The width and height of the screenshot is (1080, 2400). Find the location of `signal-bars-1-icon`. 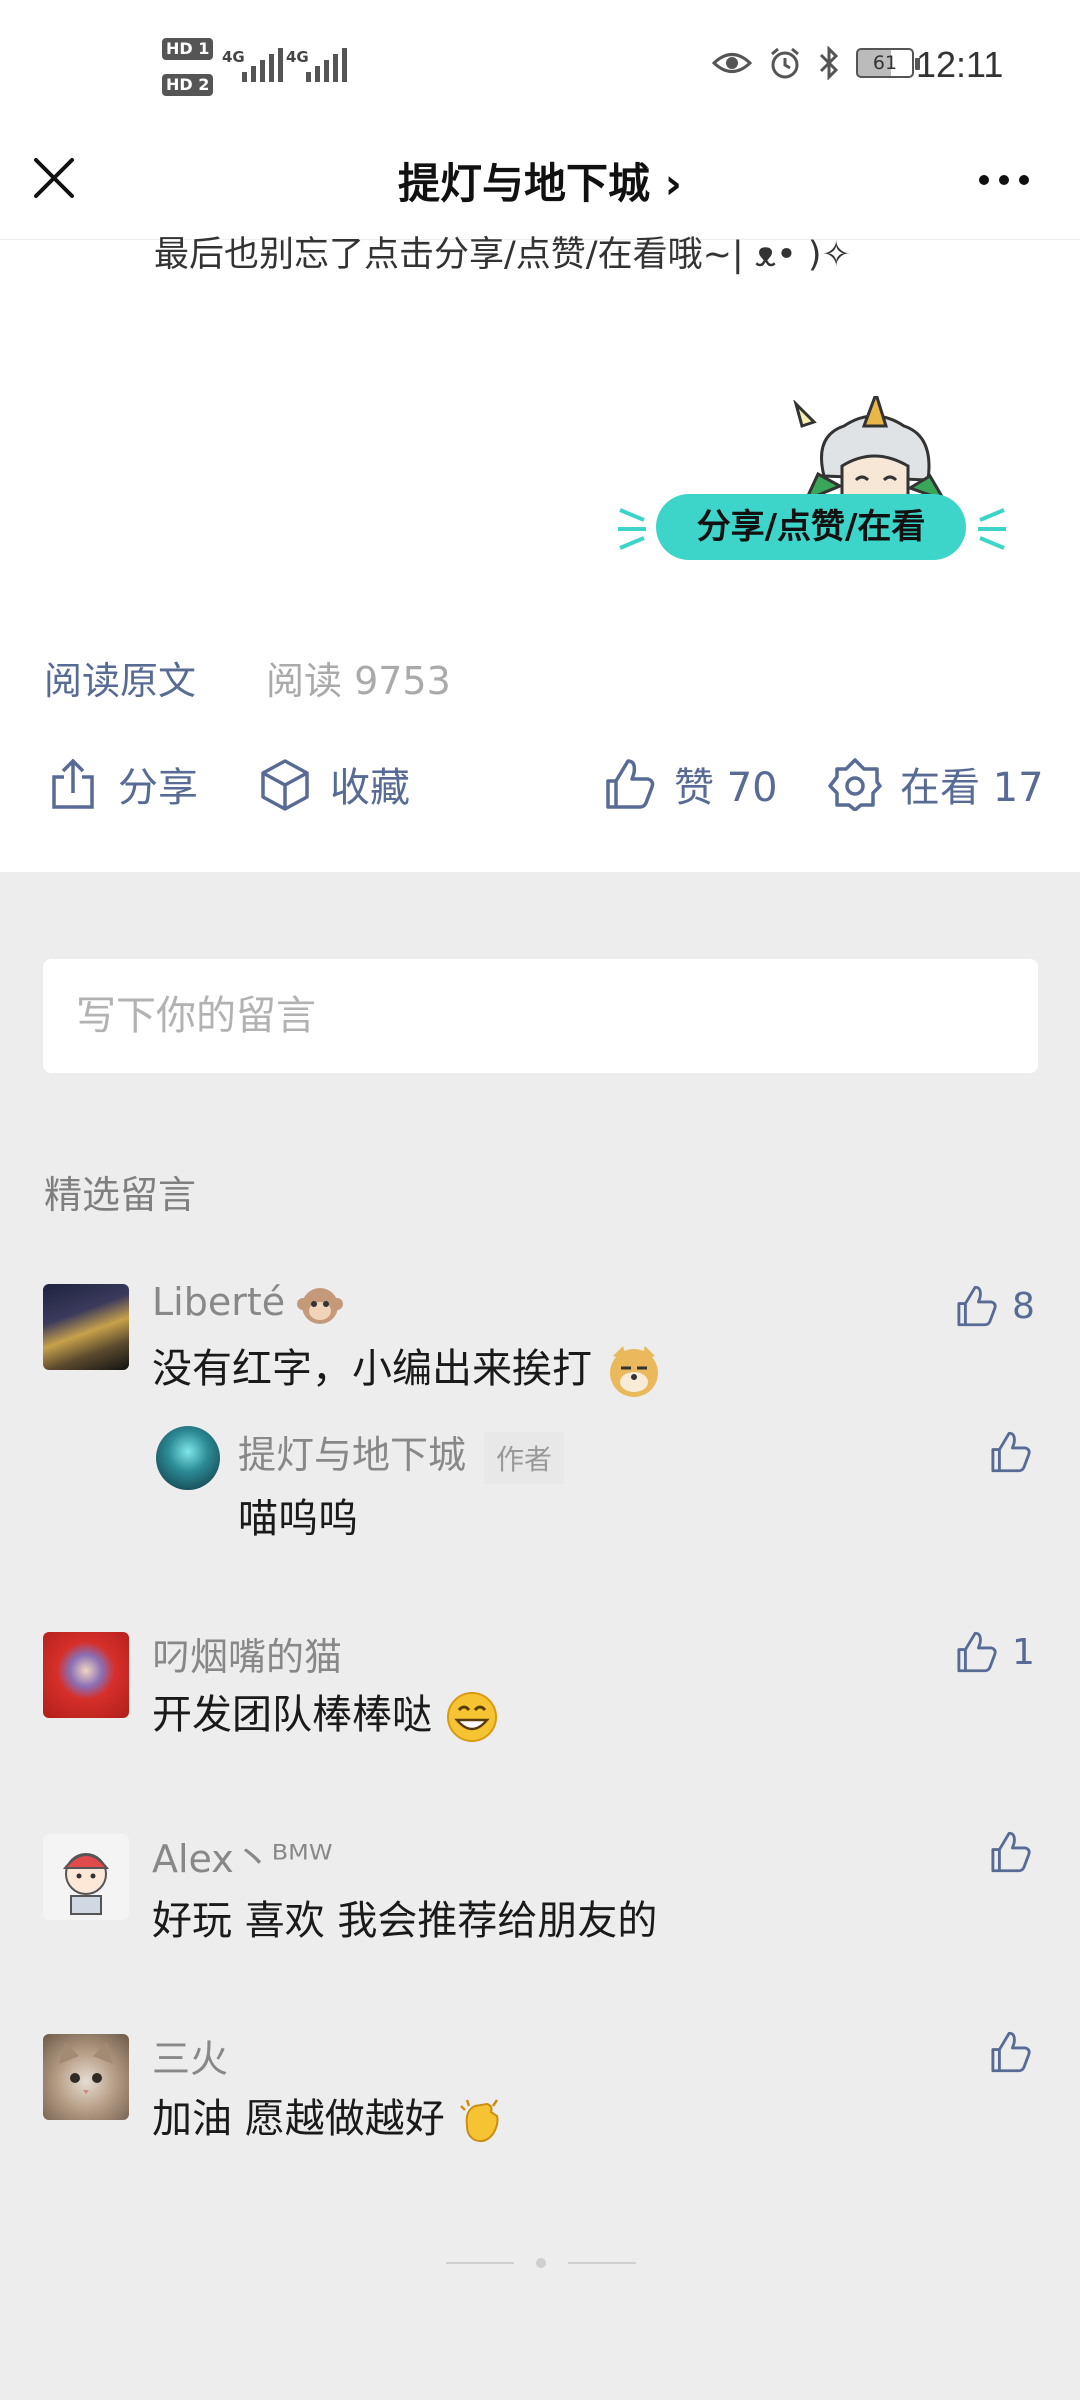

signal-bars-1-icon is located at coordinates (262, 65).